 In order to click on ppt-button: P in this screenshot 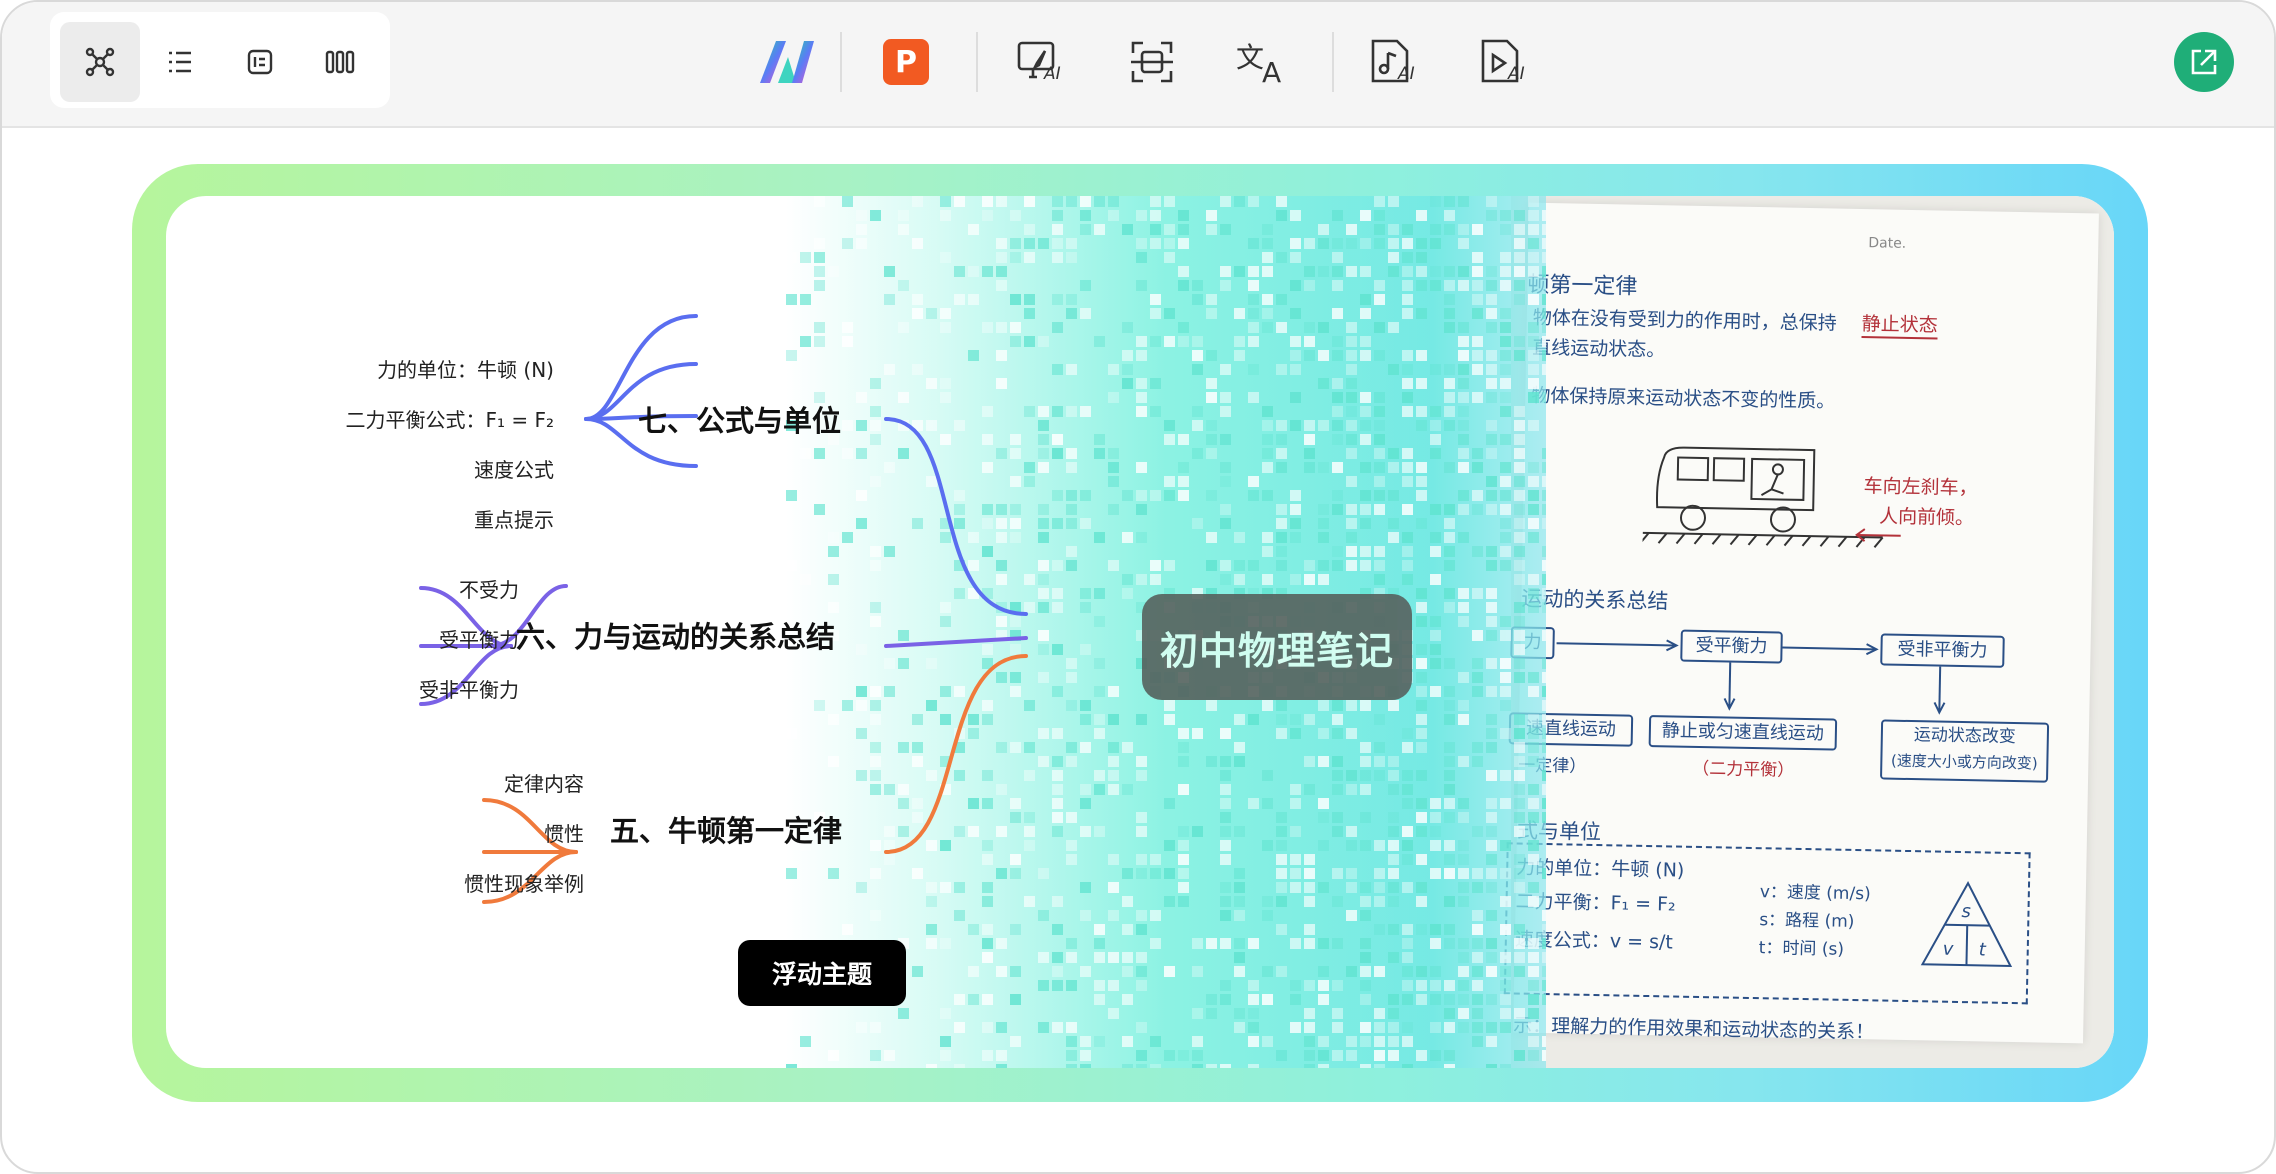, I will do `click(906, 62)`.